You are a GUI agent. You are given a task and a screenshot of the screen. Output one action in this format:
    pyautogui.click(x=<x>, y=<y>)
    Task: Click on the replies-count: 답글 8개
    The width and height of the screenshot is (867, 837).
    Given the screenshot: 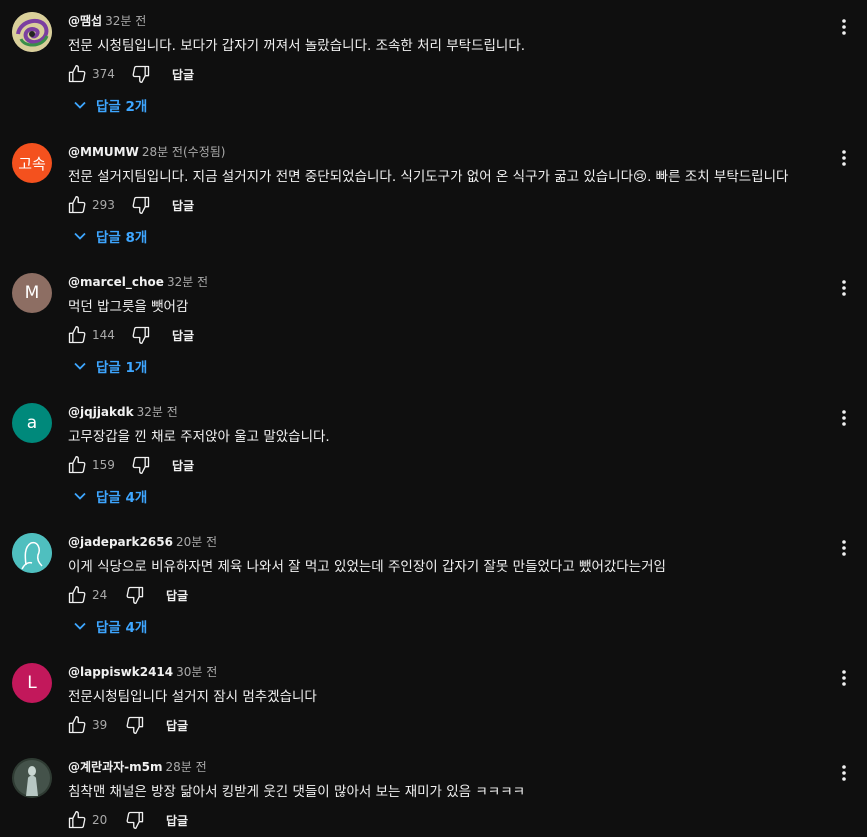 What is the action you would take?
    pyautogui.click(x=122, y=238)
    